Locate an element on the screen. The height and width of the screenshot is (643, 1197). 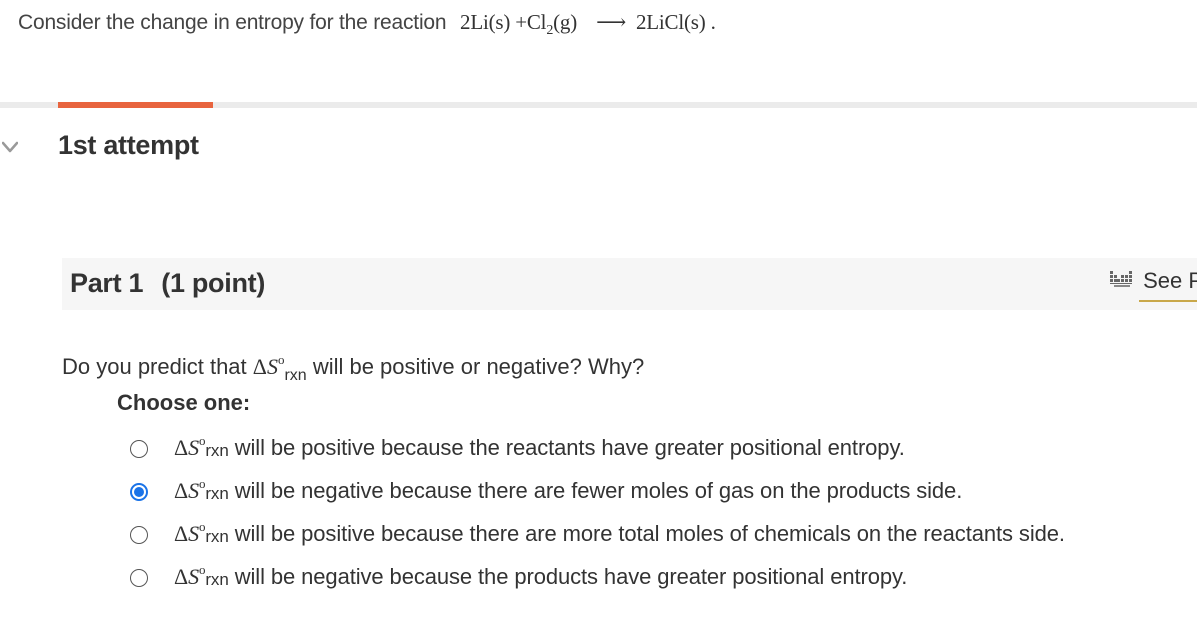
see-periodic-table-link: See P is located at coordinates (1153, 285).